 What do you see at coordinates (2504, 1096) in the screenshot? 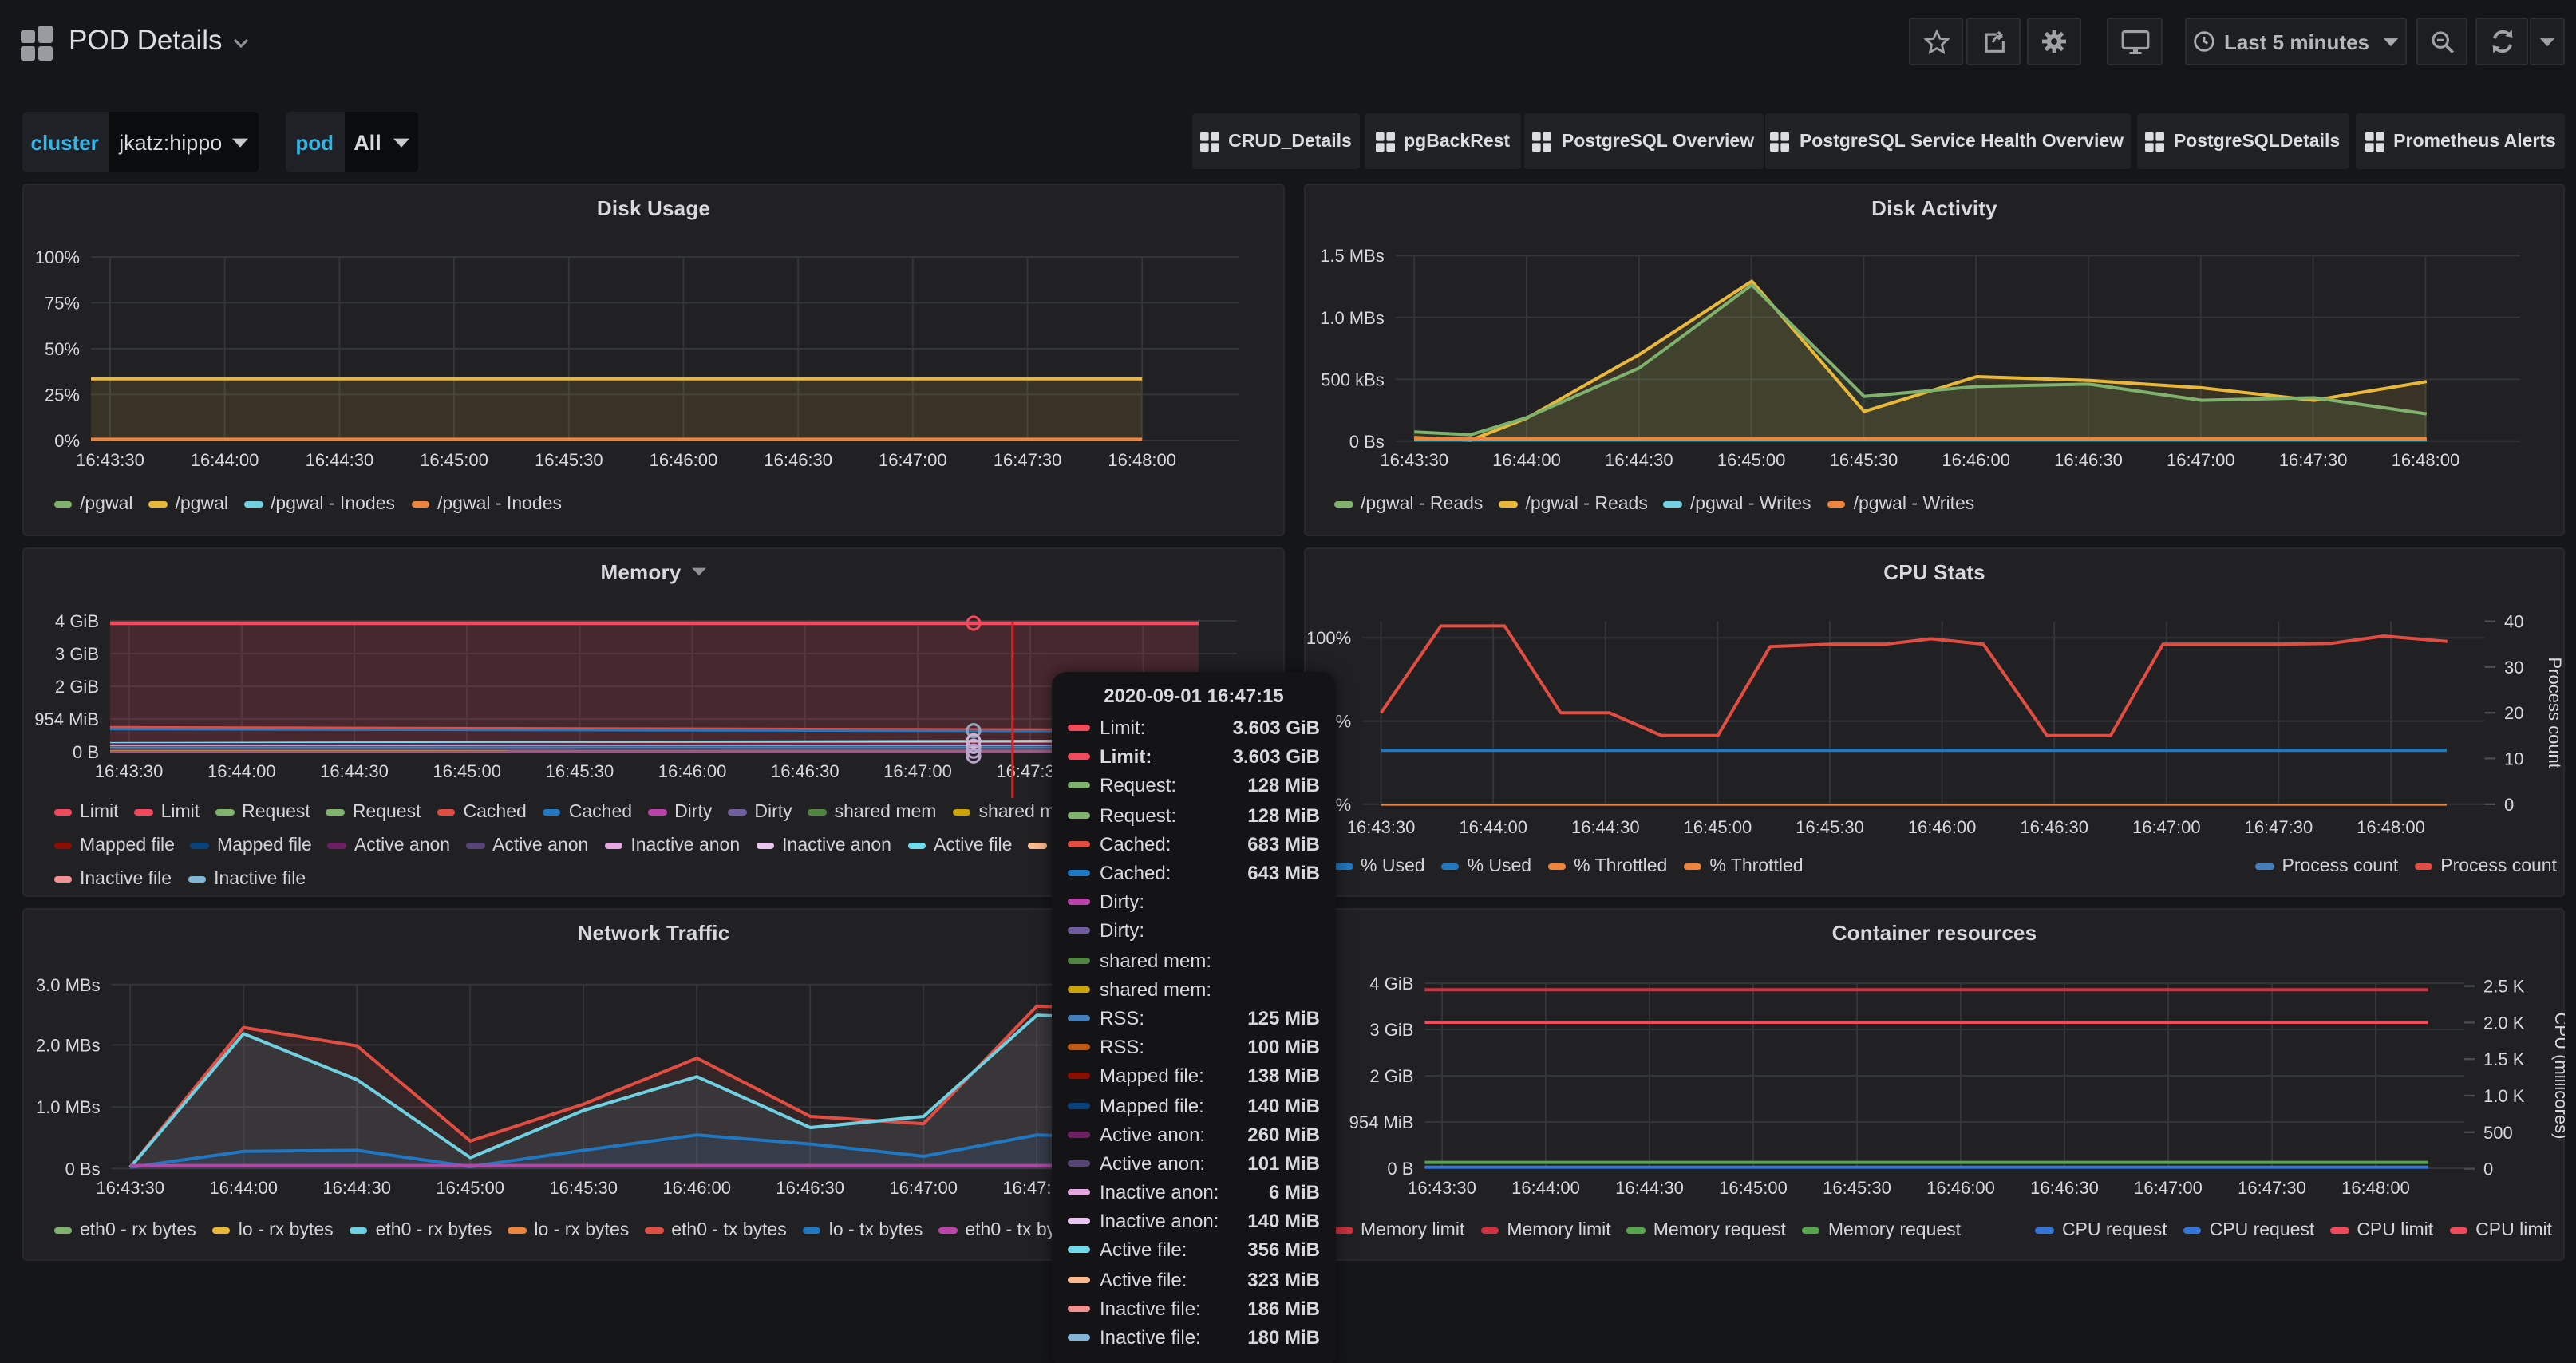
I see `svg-text: 1.0 K` at bounding box center [2504, 1096].